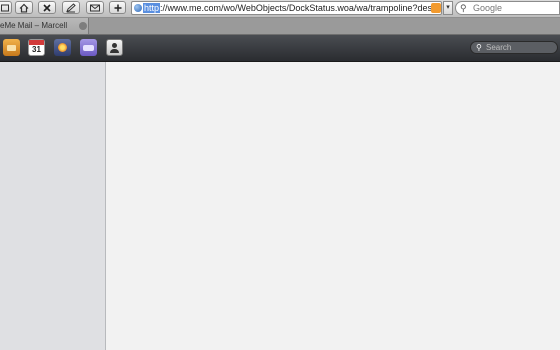  I want to click on add-bookmark-button, so click(117, 7).